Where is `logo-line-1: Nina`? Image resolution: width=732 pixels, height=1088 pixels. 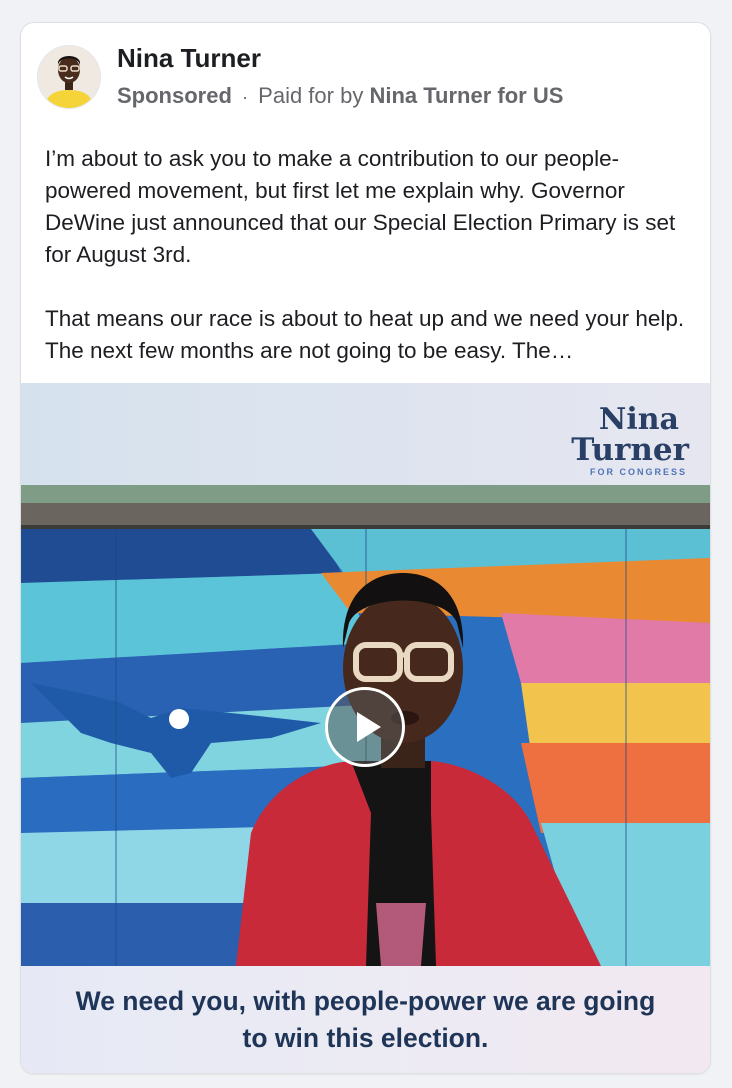 logo-line-1: Nina is located at coordinates (638, 419).